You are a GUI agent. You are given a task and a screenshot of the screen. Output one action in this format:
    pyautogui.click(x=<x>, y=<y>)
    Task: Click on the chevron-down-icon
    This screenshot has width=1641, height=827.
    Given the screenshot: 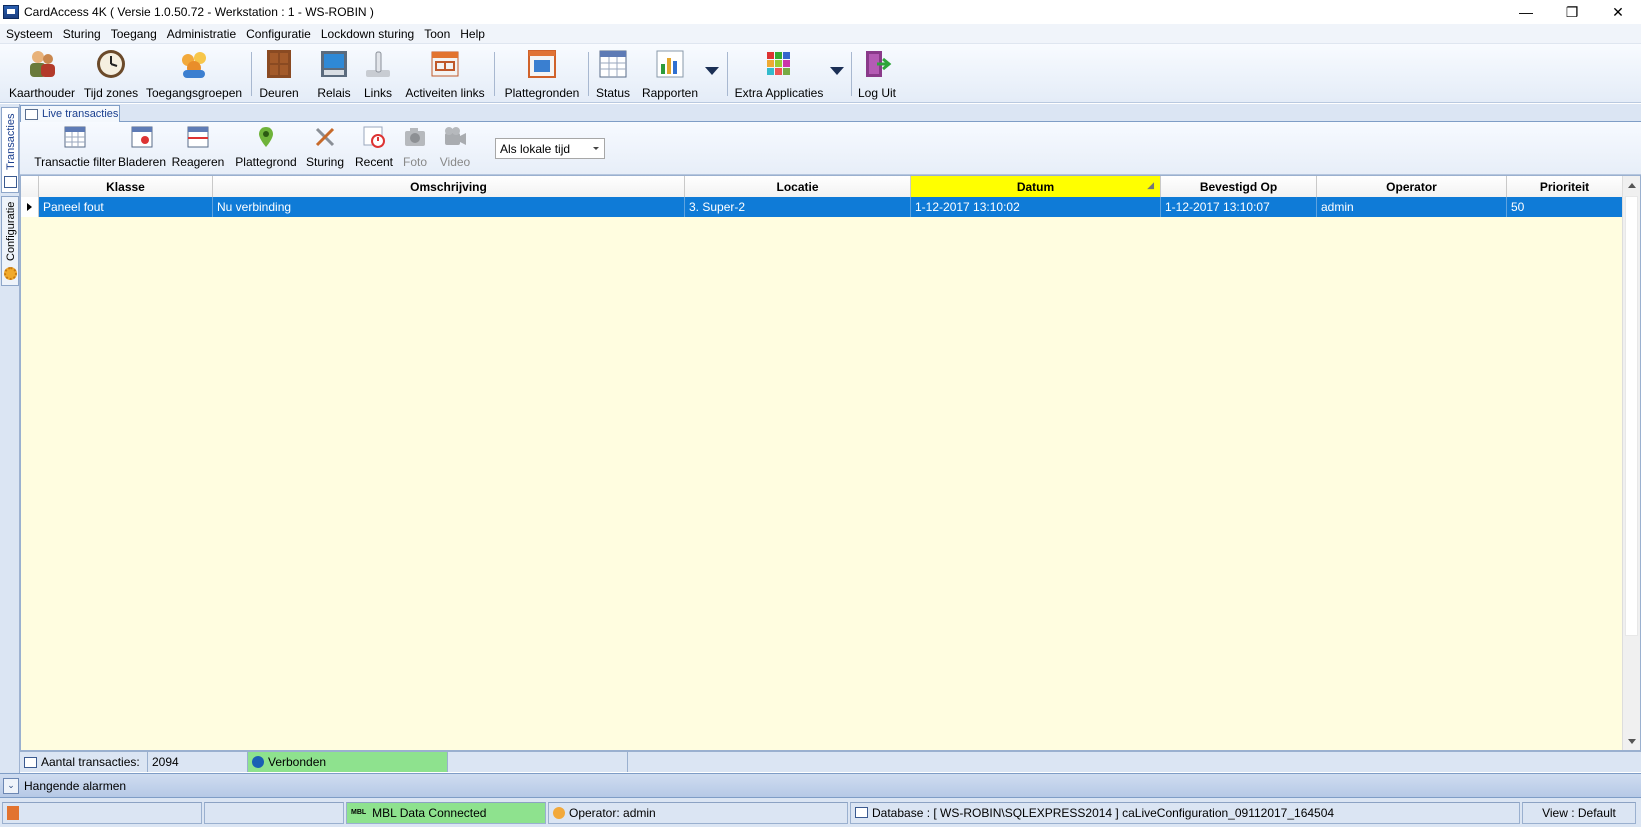 What is the action you would take?
    pyautogui.click(x=596, y=148)
    